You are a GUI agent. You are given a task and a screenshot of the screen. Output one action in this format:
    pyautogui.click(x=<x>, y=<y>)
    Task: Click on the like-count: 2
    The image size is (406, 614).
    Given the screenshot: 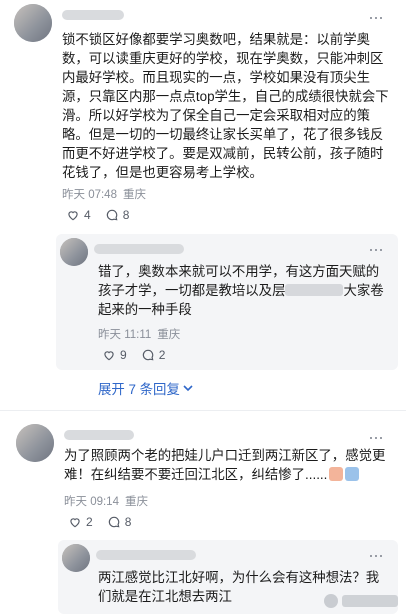 What is the action you would take?
    pyautogui.click(x=89, y=522)
    